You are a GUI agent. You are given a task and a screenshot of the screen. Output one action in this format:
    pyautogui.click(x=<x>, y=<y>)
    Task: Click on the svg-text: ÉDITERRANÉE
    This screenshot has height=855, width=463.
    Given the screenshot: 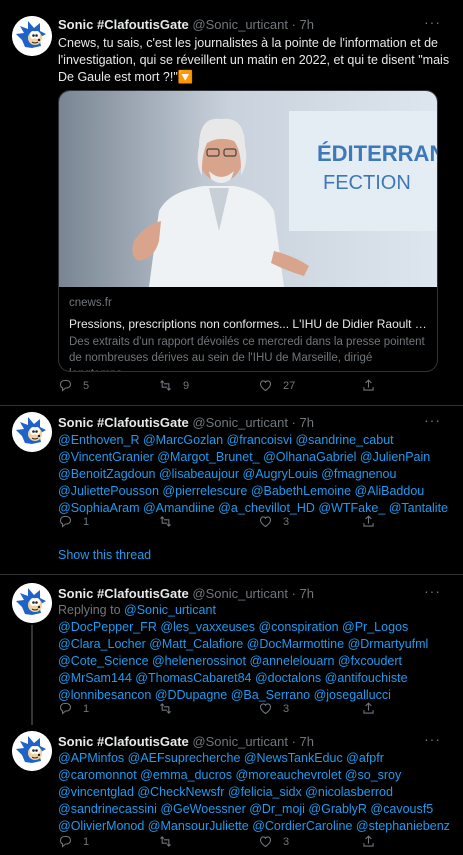 What is the action you would take?
    pyautogui.click(x=377, y=153)
    